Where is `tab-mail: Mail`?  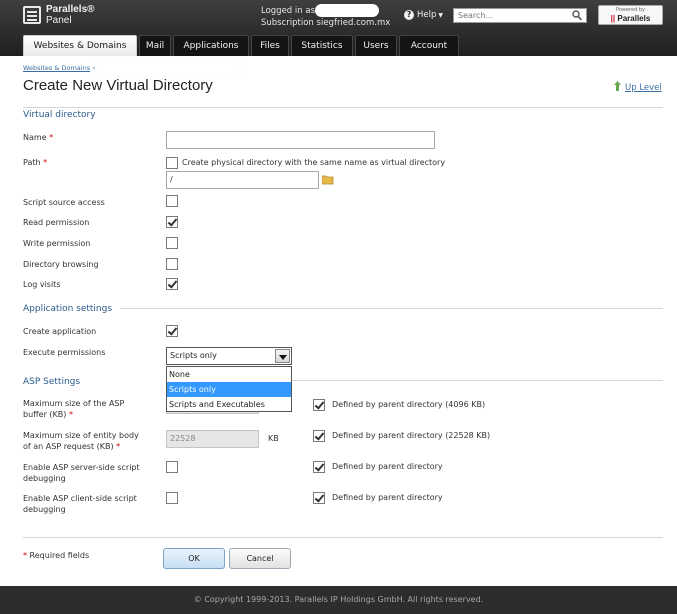
tab-mail: Mail is located at coordinates (155, 45).